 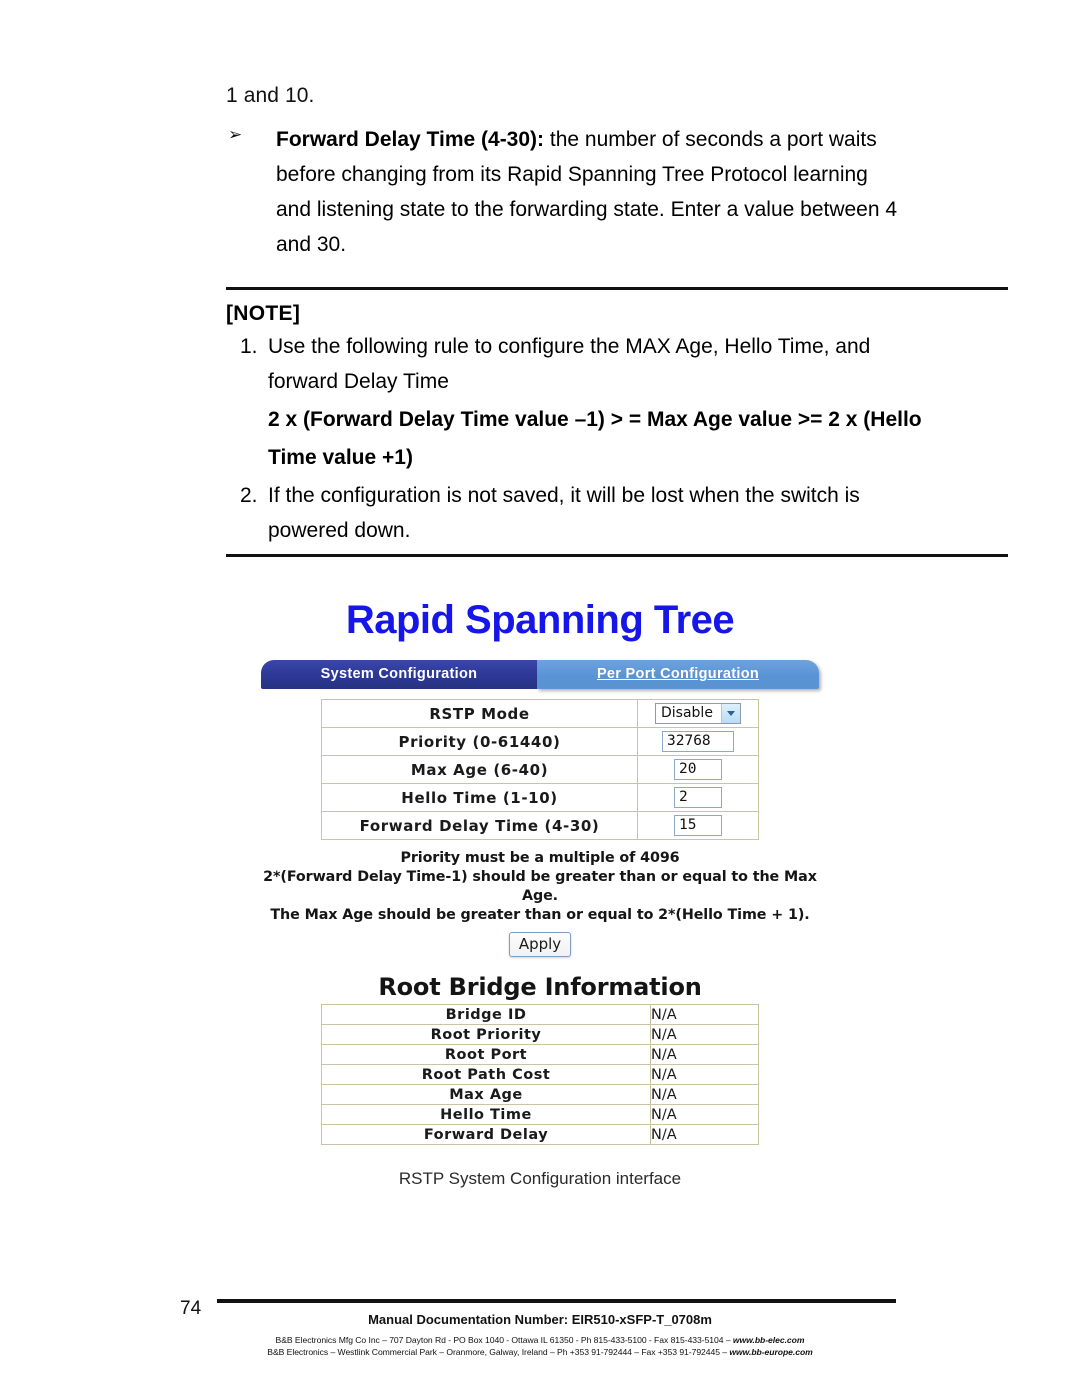 I want to click on forward-delay-time-input: 15, so click(x=698, y=825).